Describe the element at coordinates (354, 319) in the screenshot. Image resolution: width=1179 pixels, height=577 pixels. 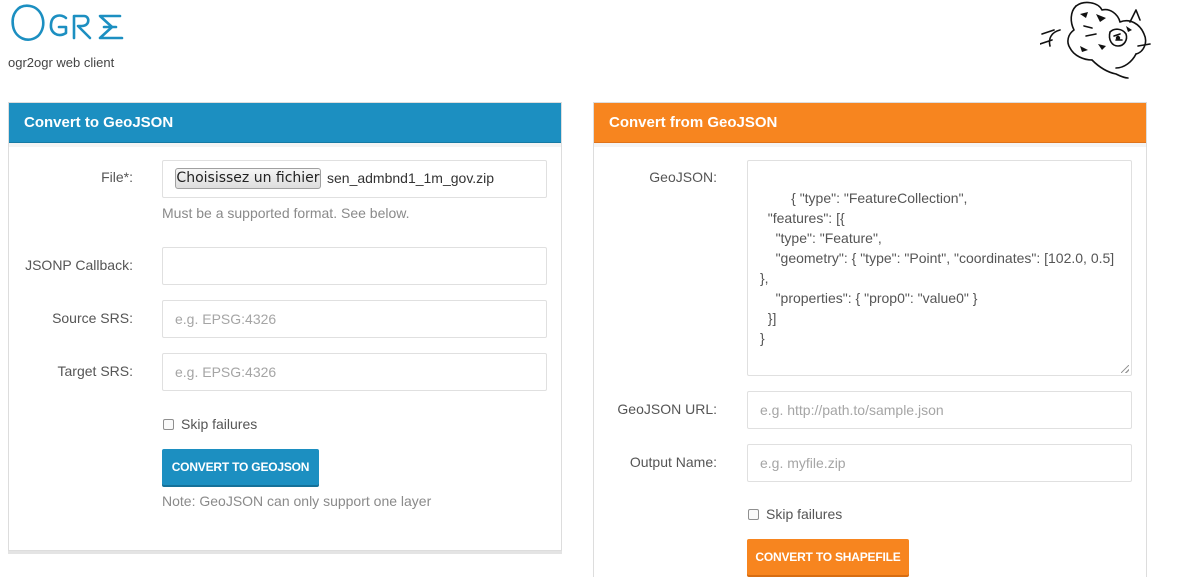
I see `source-srs-input: e.g. EPSG:4326` at that location.